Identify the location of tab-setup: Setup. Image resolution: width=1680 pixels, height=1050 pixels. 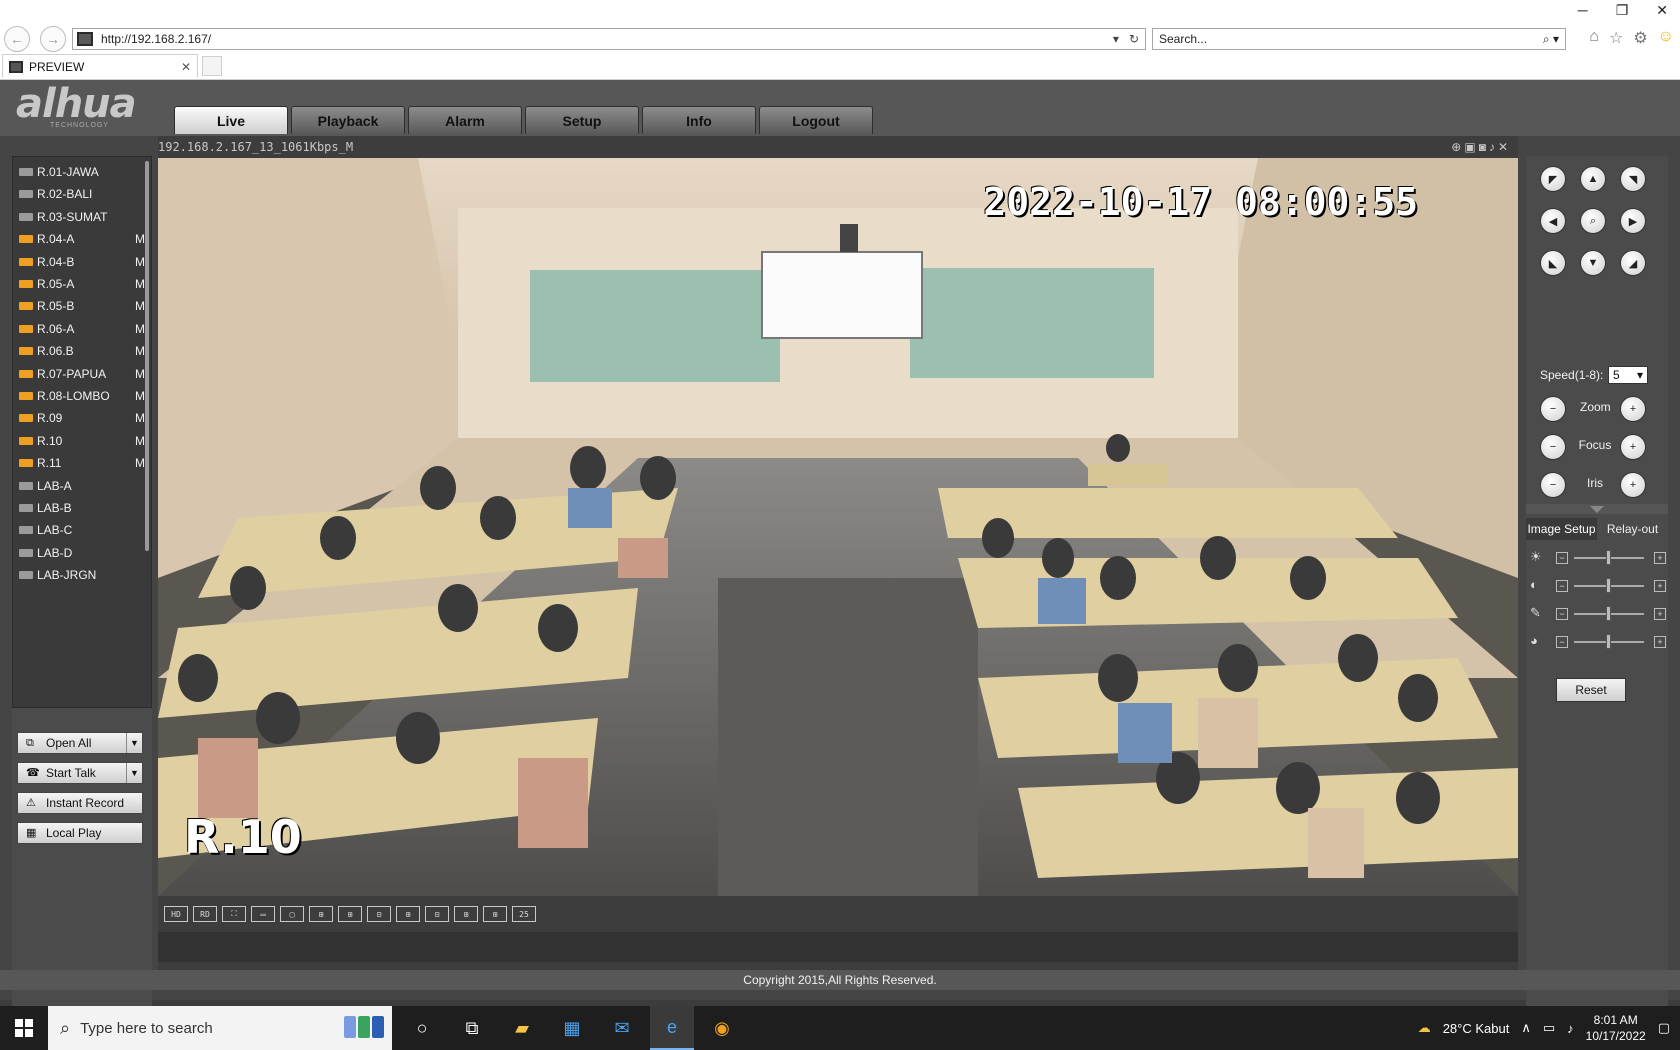
(582, 120).